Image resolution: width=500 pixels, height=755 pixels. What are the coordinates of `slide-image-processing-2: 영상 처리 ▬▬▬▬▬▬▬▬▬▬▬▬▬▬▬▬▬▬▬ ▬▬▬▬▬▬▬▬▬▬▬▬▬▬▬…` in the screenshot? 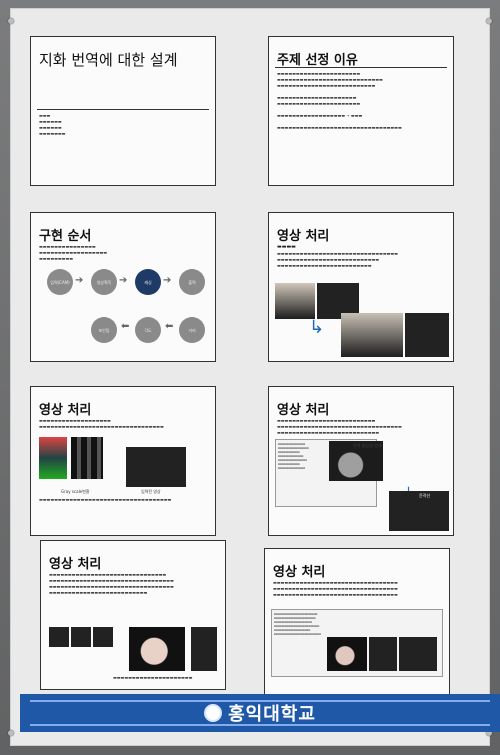 It's located at (123, 461).